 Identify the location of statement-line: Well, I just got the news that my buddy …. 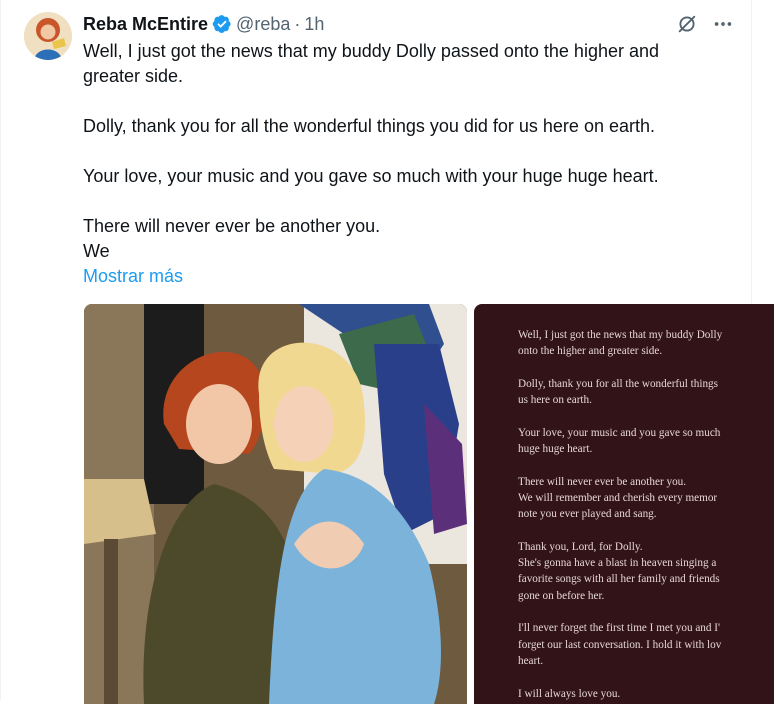
(620, 335).